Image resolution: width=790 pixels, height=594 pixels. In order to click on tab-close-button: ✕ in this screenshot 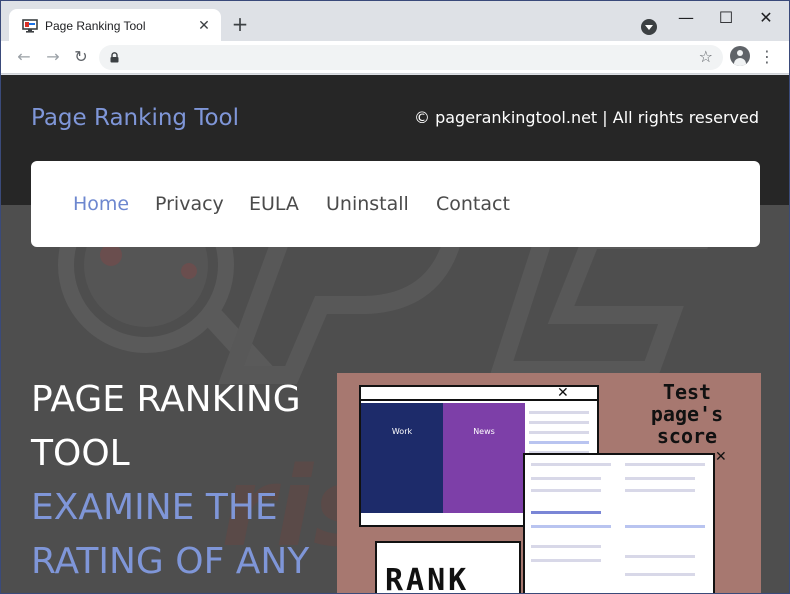, I will do `click(204, 26)`.